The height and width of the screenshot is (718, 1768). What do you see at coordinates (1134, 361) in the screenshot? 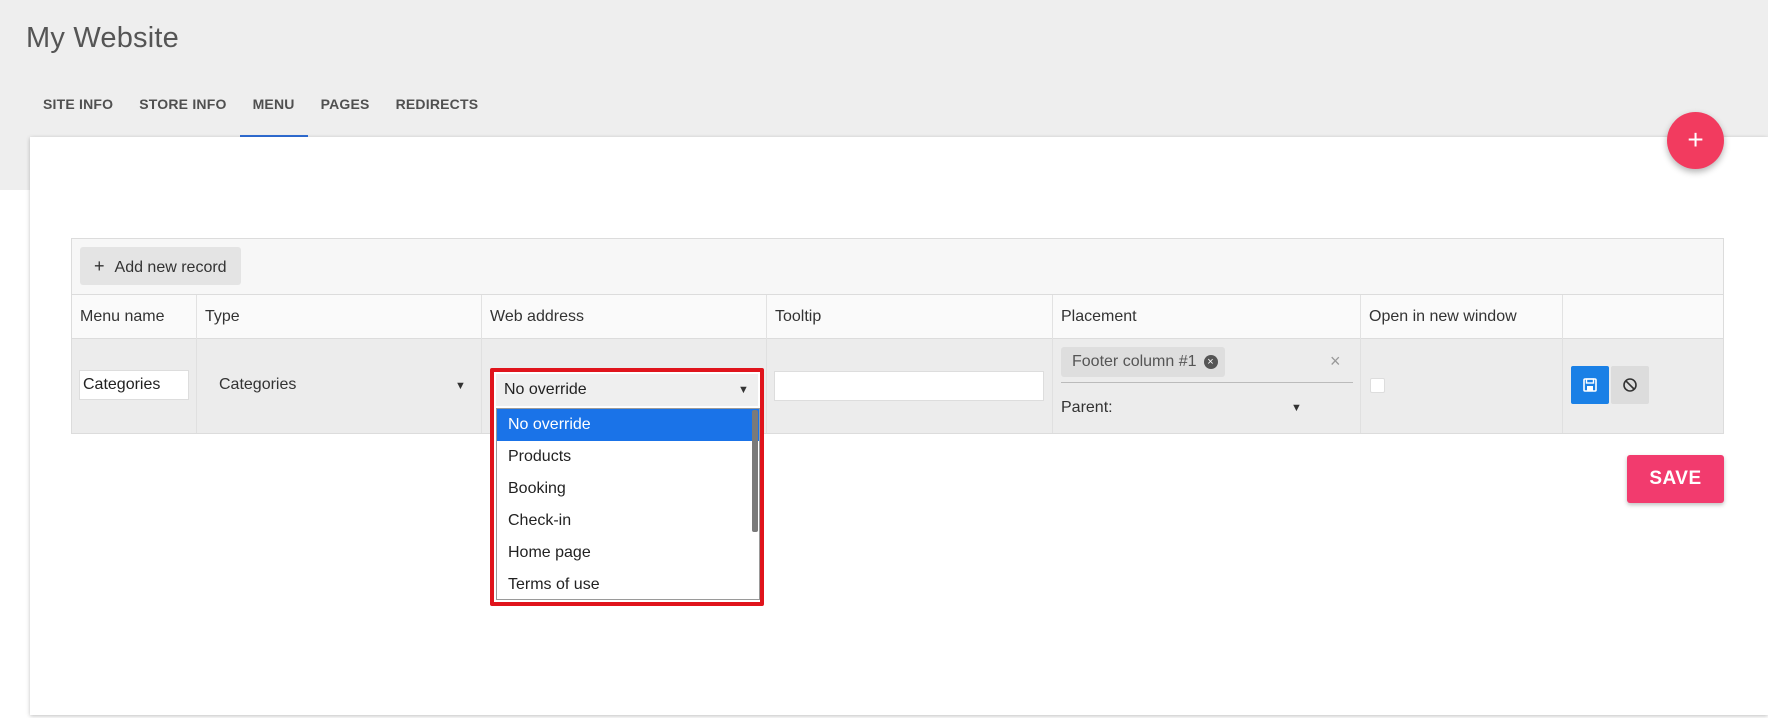
I see `placement-chip-label: Footer column #1` at bounding box center [1134, 361].